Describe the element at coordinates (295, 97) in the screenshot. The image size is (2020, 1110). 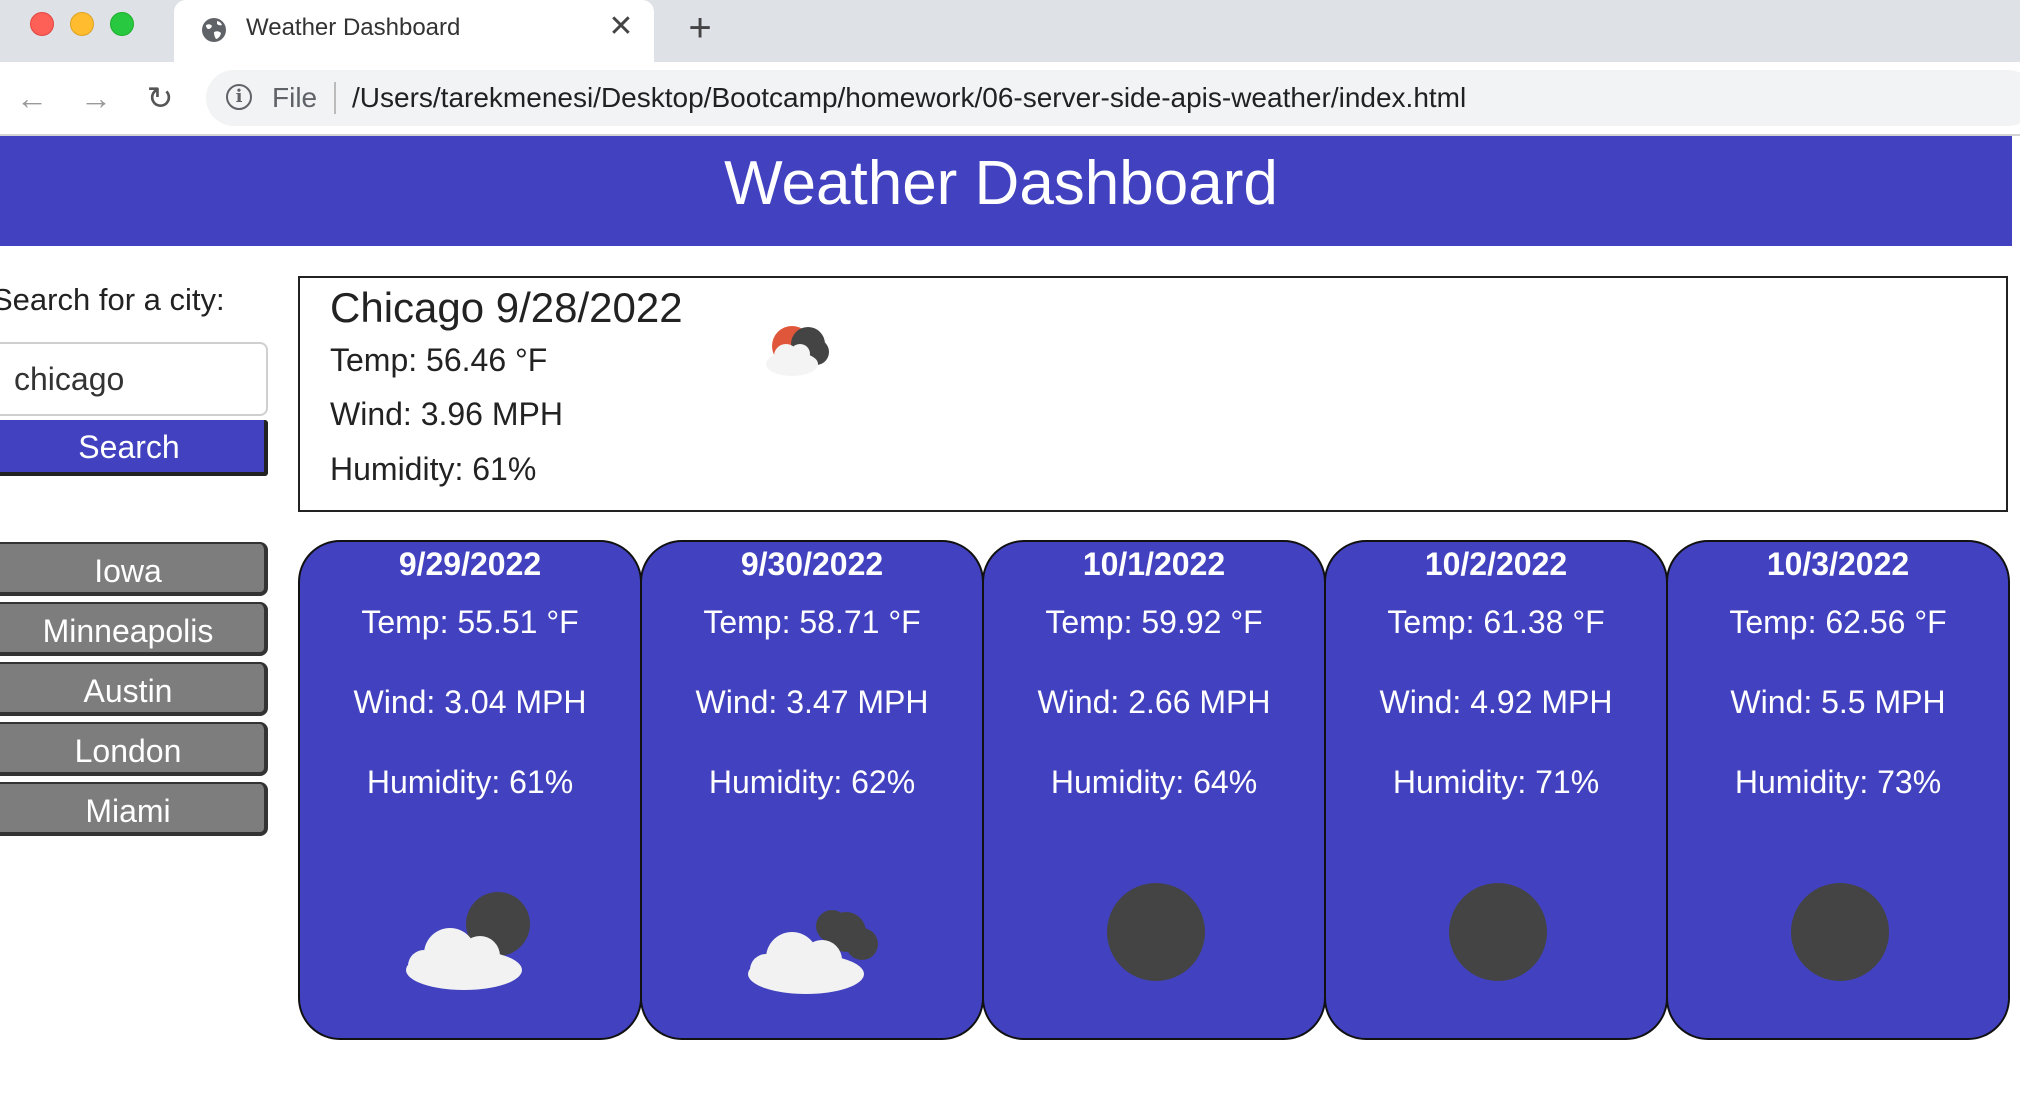
I see `file-scheme-label: File` at that location.